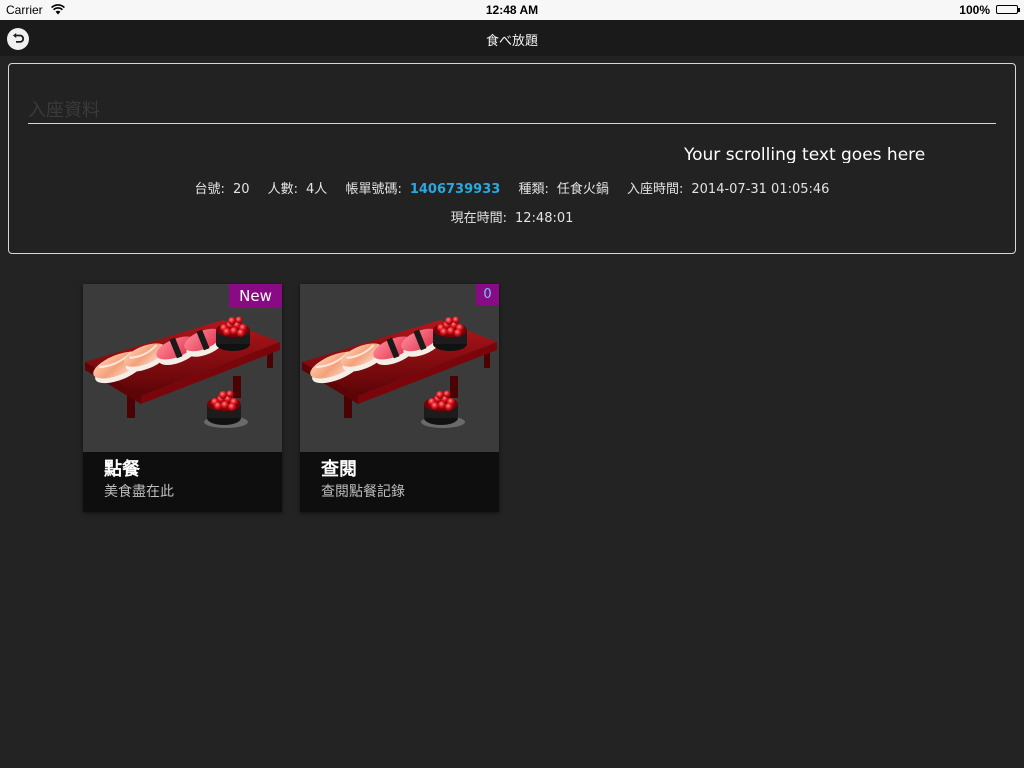  Describe the element at coordinates (533, 189) in the screenshot. I see `type-label: 種類:` at that location.